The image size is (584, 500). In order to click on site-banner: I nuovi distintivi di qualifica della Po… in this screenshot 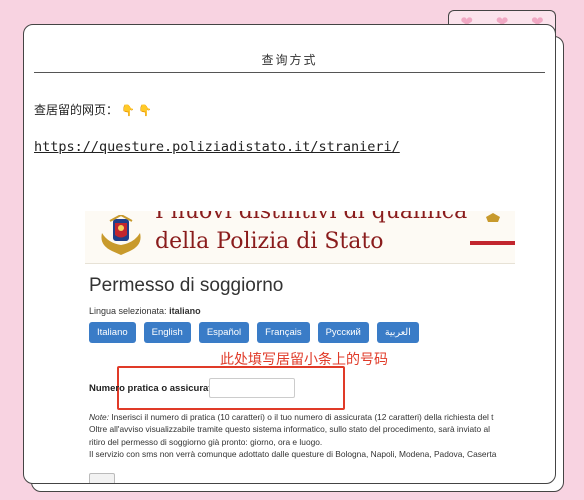, I will do `click(300, 237)`.